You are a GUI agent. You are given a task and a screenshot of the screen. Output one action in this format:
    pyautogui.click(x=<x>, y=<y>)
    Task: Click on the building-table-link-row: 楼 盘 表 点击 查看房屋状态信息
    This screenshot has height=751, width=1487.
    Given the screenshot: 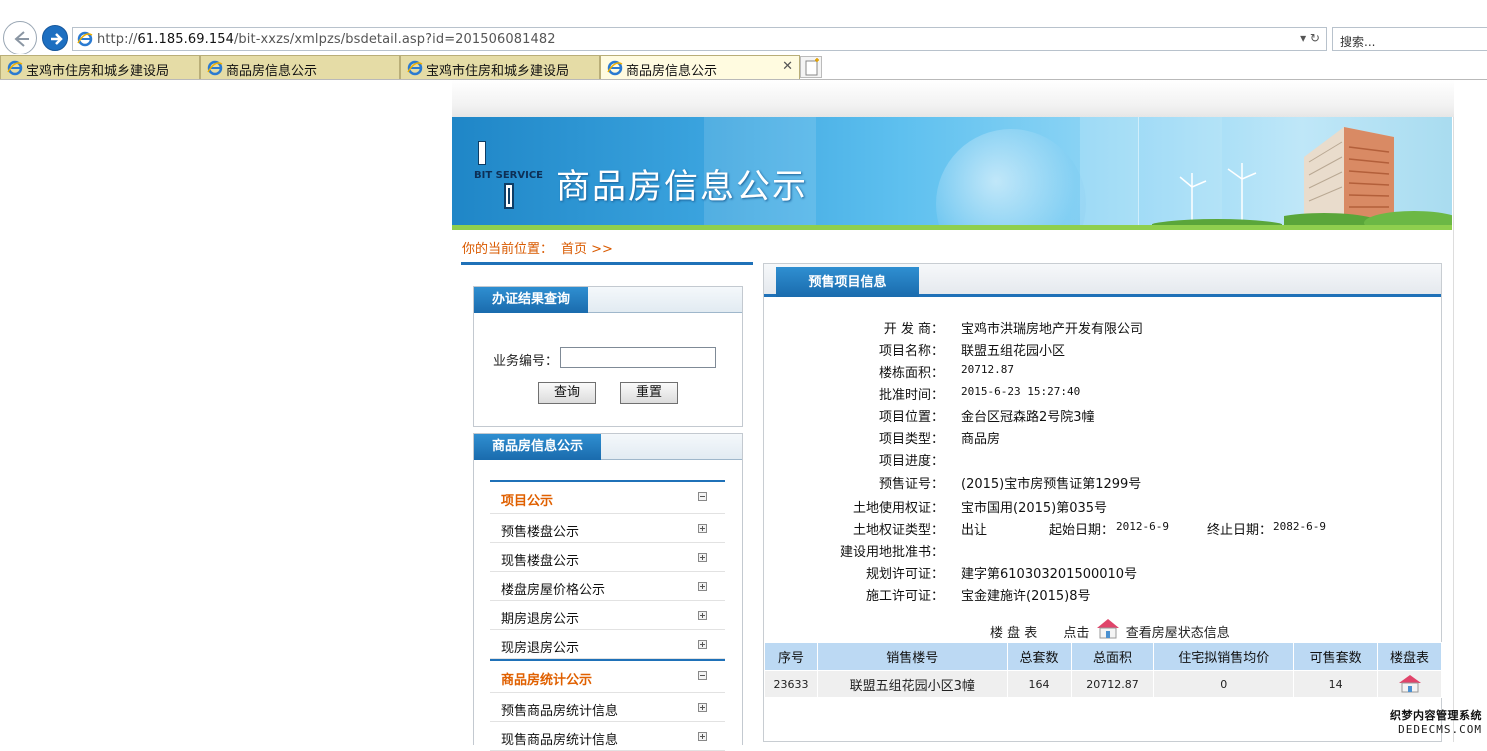 What is the action you would take?
    pyautogui.click(x=1110, y=629)
    